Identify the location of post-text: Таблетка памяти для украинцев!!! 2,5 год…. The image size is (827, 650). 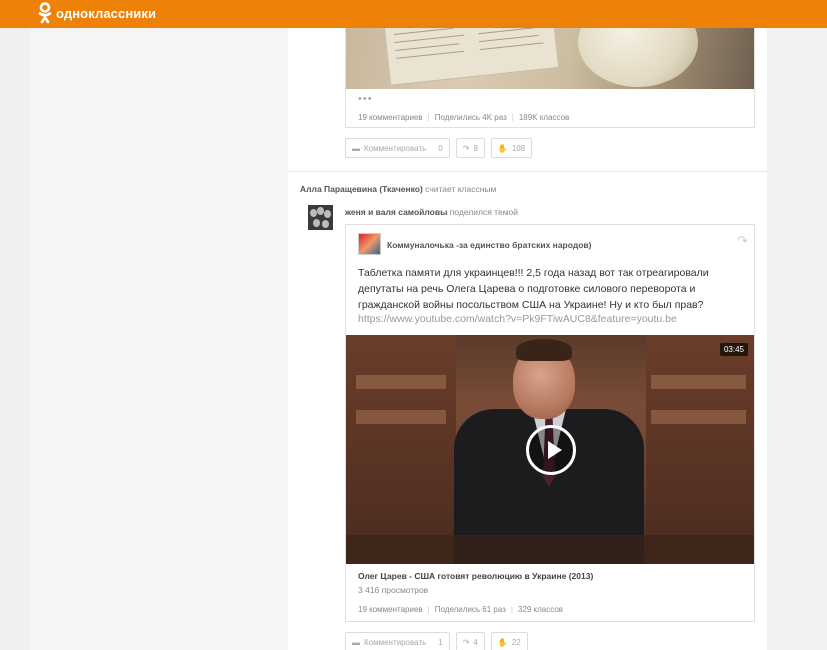
(533, 289).